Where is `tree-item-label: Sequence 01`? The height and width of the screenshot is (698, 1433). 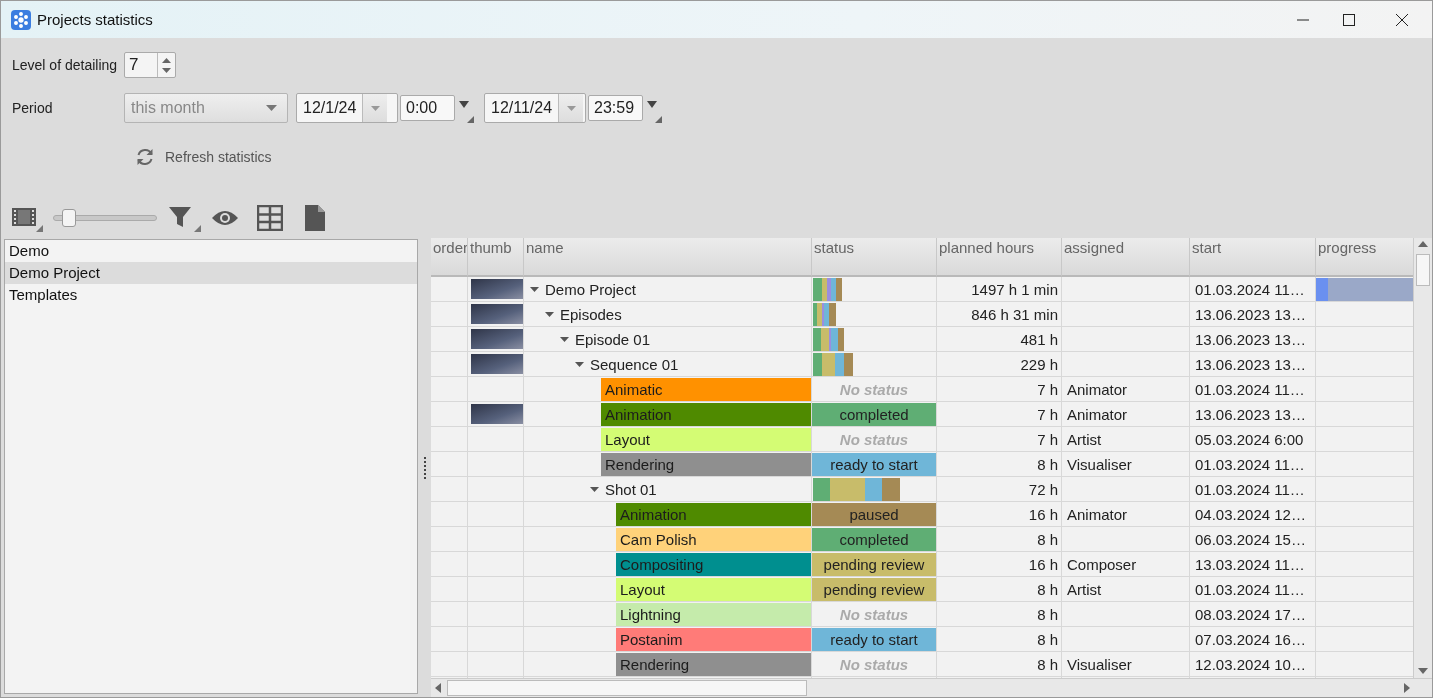
tree-item-label: Sequence 01 is located at coordinates (634, 364).